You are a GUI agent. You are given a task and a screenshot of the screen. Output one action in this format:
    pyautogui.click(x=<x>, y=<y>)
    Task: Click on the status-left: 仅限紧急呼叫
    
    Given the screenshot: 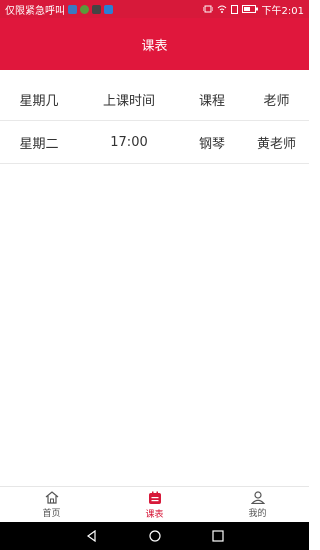 What is the action you would take?
    pyautogui.click(x=59, y=9)
    